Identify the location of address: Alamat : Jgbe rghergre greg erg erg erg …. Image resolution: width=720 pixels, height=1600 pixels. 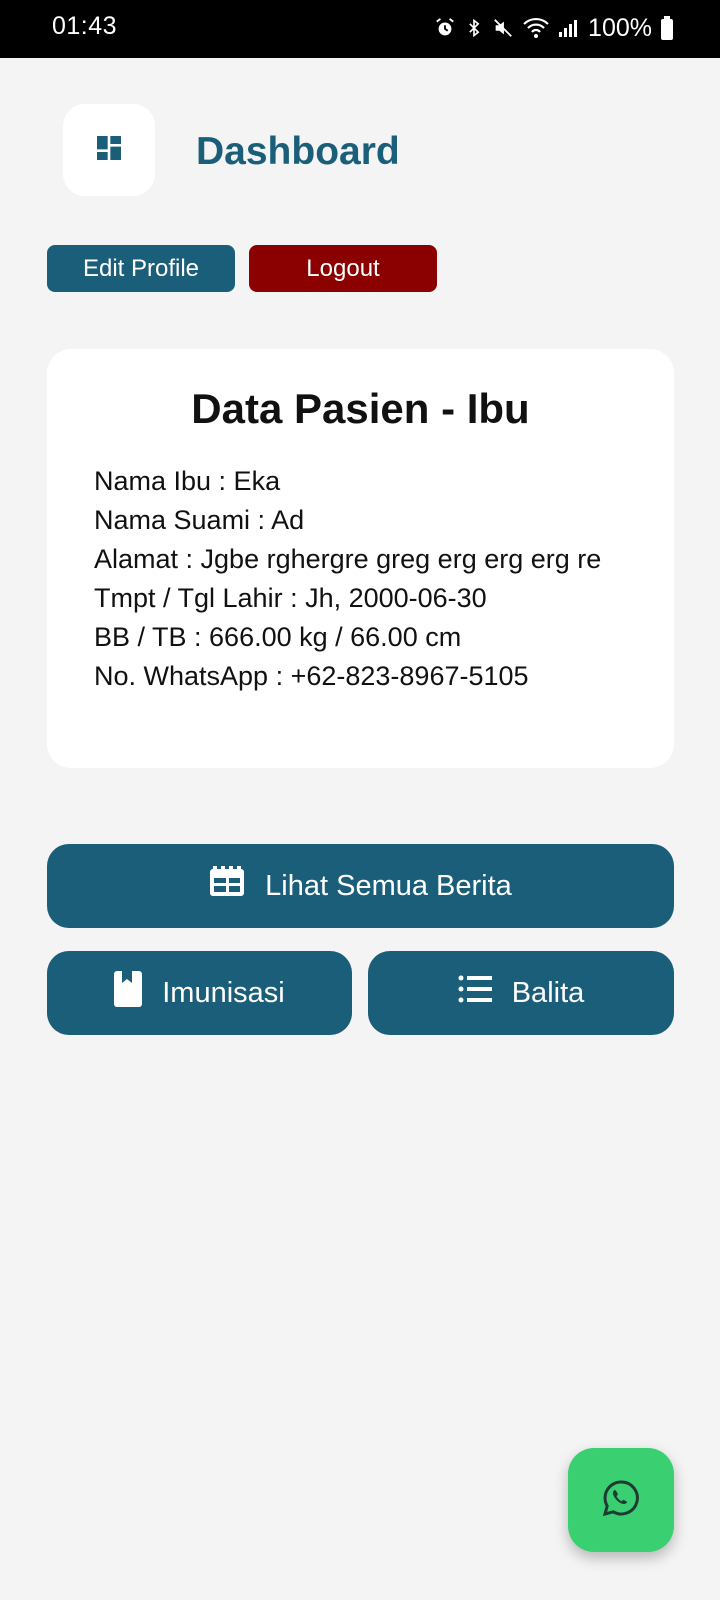
(348, 559).